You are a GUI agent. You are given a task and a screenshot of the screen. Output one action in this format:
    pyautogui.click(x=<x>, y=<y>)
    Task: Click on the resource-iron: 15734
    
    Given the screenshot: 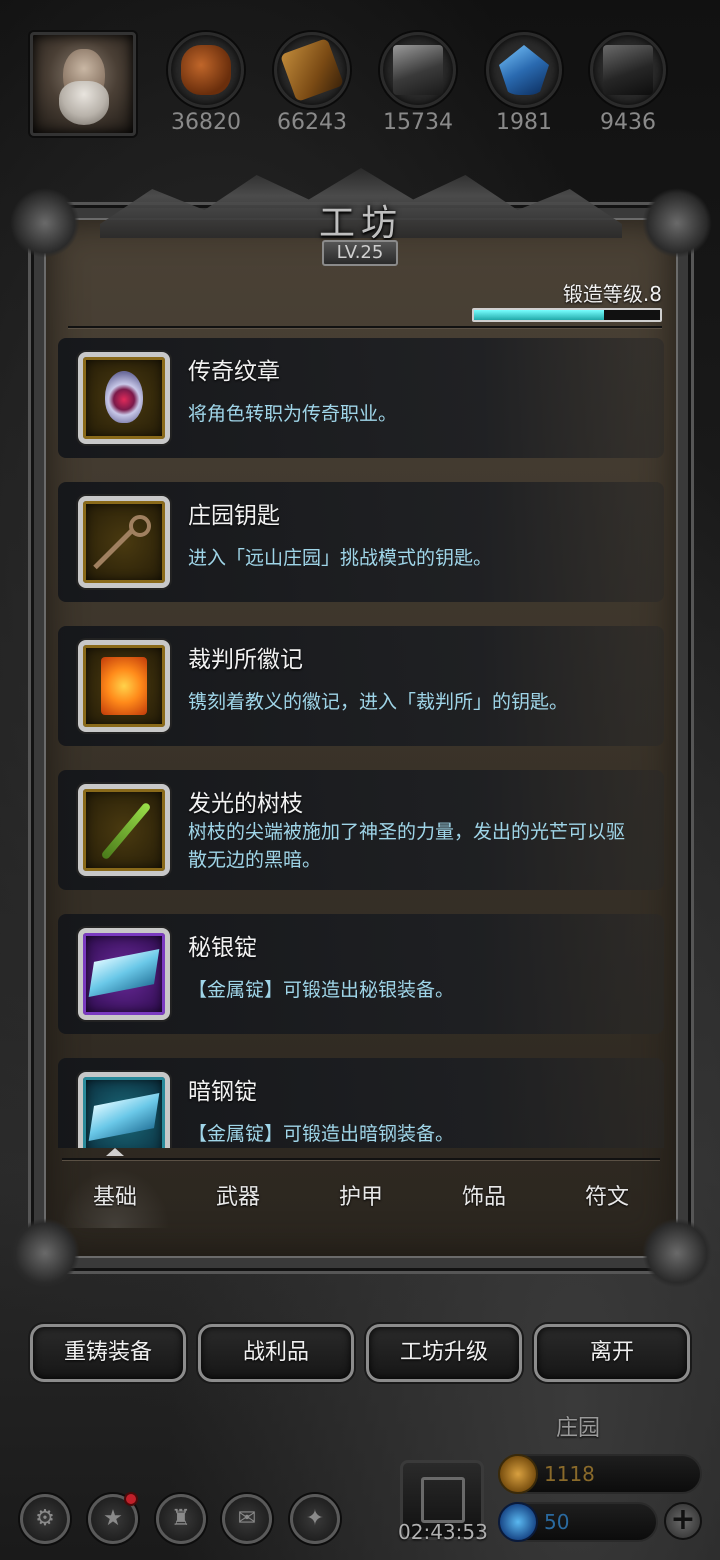 What is the action you would take?
    pyautogui.click(x=418, y=83)
    